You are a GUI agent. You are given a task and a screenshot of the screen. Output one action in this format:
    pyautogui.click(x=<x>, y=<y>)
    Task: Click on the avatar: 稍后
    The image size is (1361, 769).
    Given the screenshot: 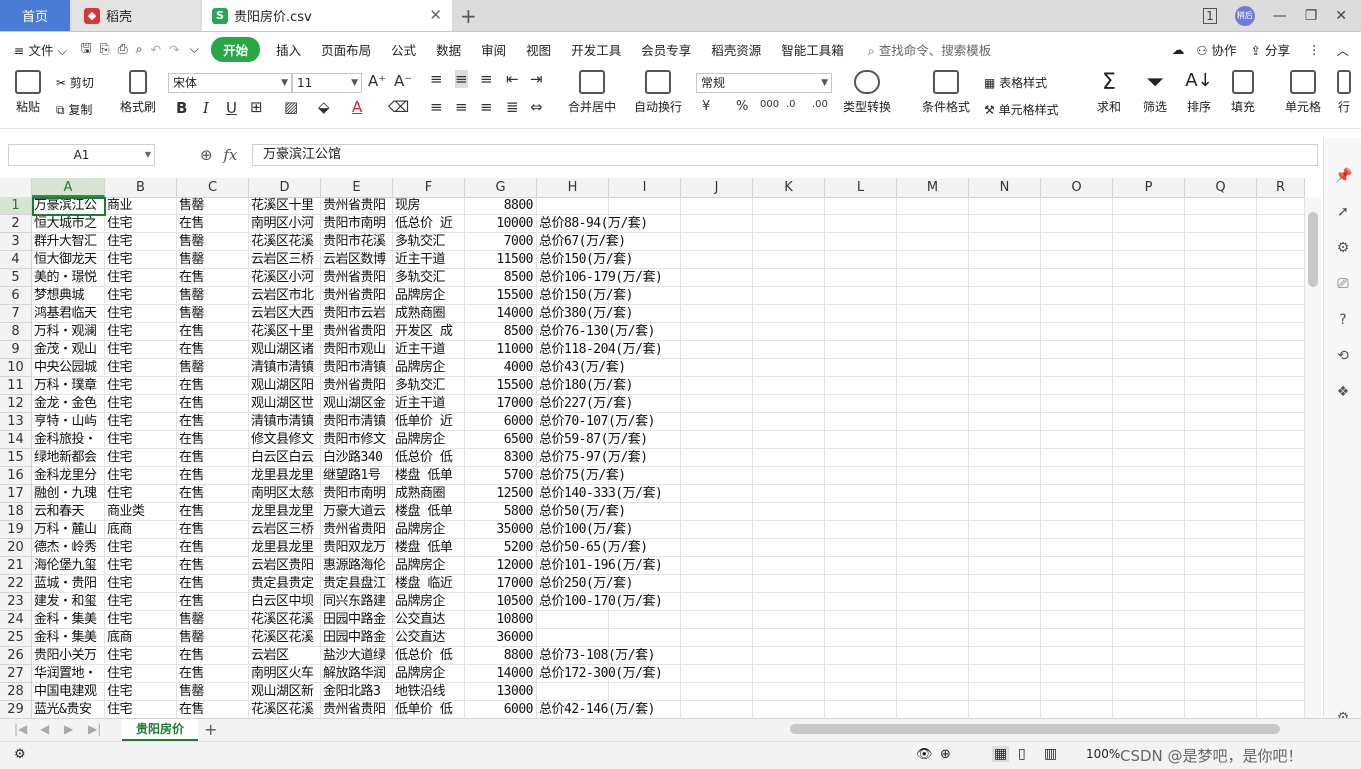 What is the action you would take?
    pyautogui.click(x=1244, y=15)
    